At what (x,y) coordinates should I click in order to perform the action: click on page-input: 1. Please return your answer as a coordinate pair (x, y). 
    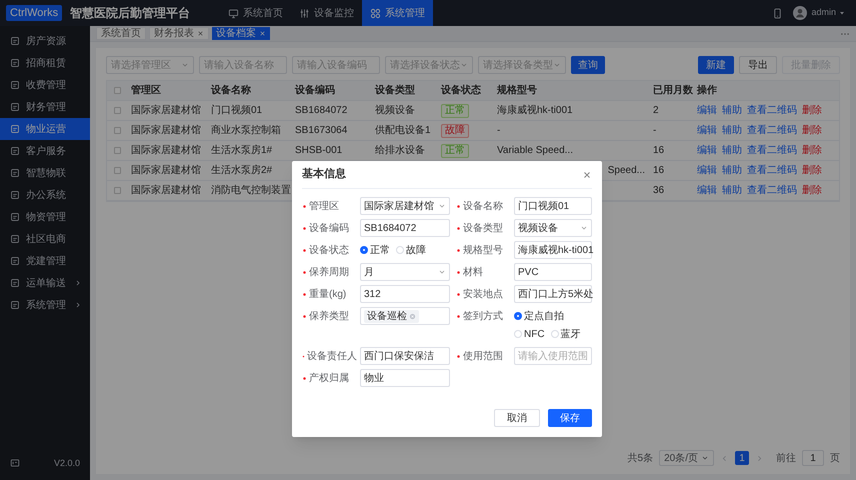
    Looking at the image, I should click on (813, 458).